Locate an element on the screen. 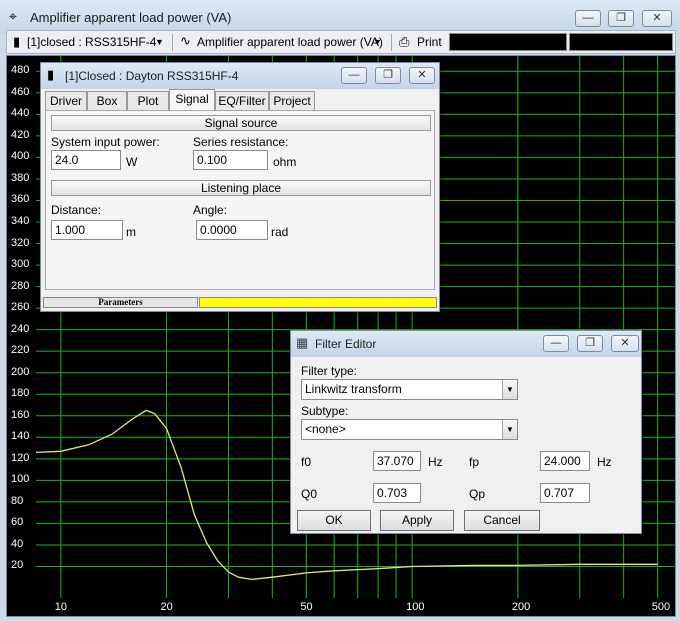 Image resolution: width=680 pixels, height=621 pixels. fp-label: fp is located at coordinates (474, 462).